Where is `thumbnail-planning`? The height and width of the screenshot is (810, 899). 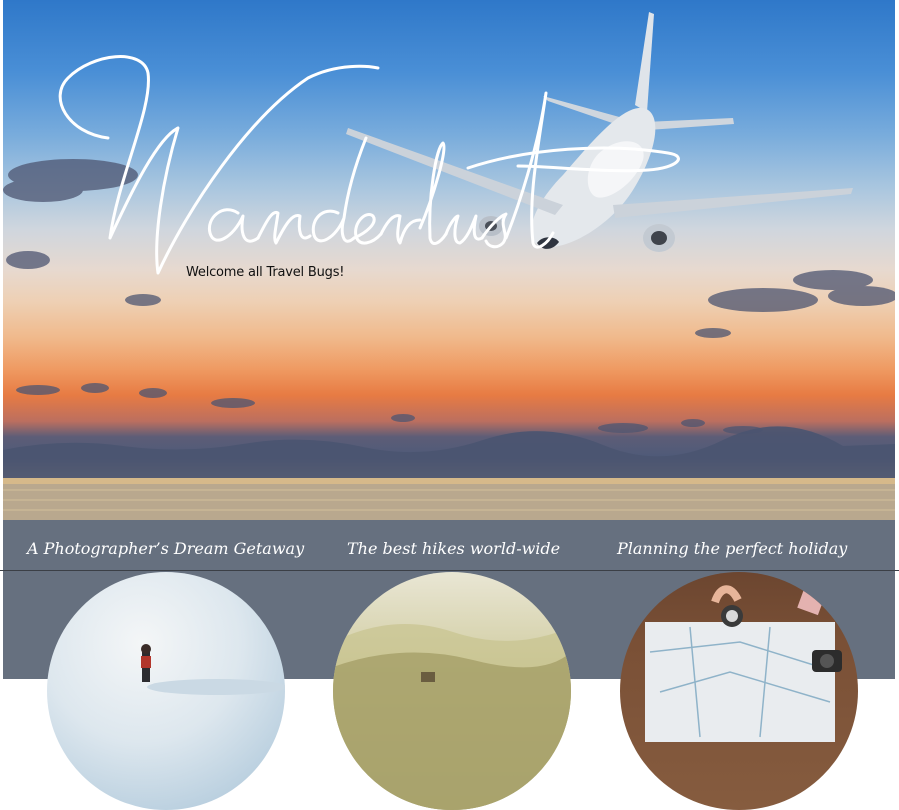
thumbnail-planning is located at coordinates (739, 691).